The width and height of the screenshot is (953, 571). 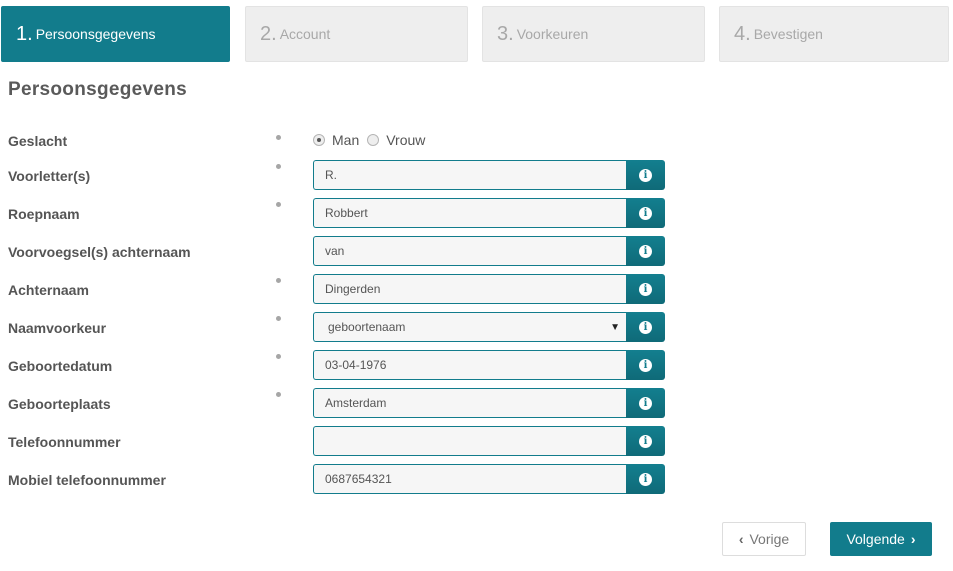 I want to click on field-label: Naamvoorkeur, so click(x=57, y=328).